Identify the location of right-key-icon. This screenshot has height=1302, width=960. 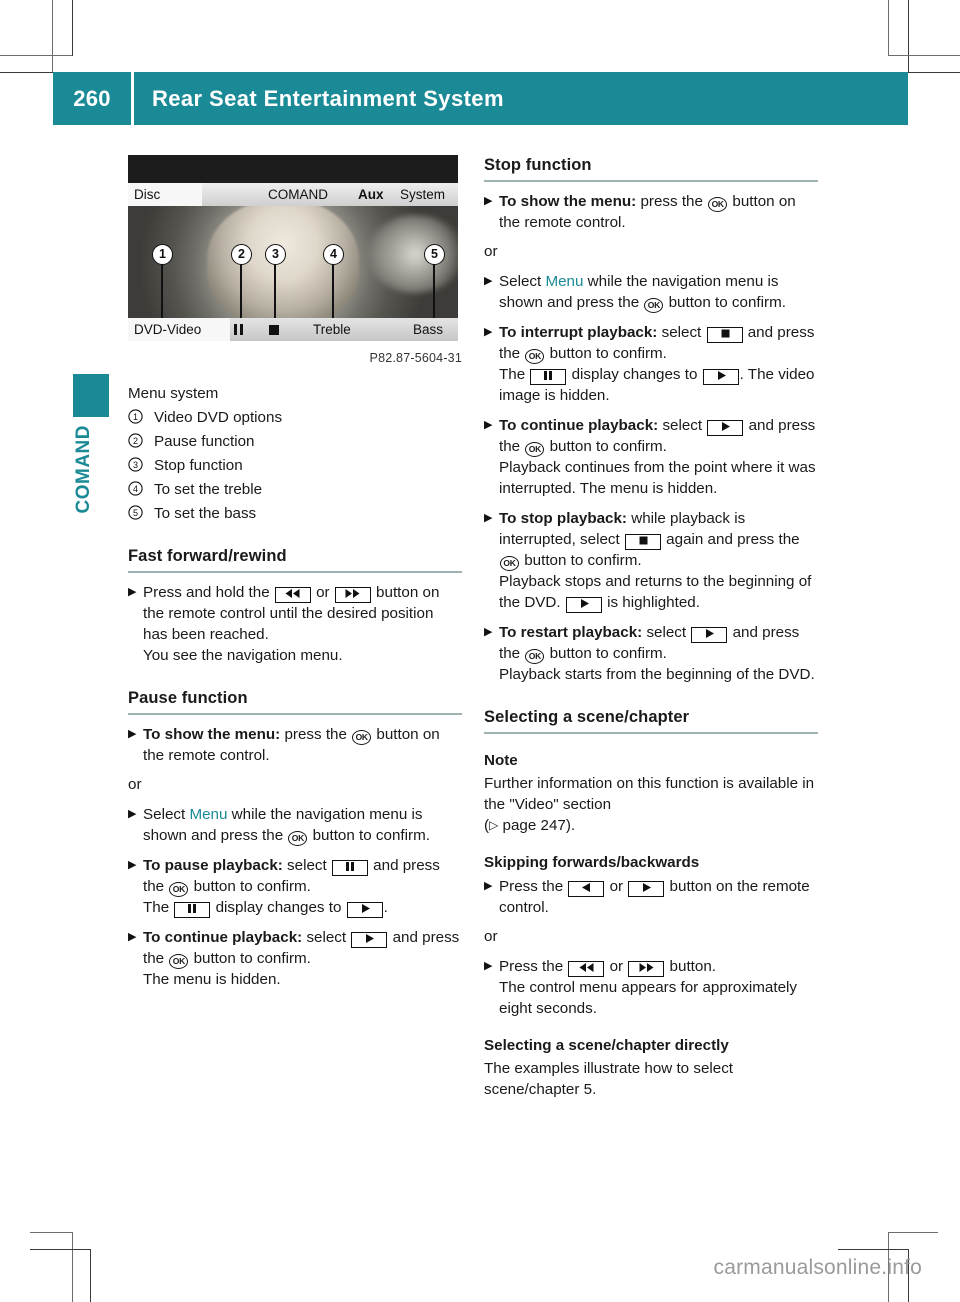
(646, 889).